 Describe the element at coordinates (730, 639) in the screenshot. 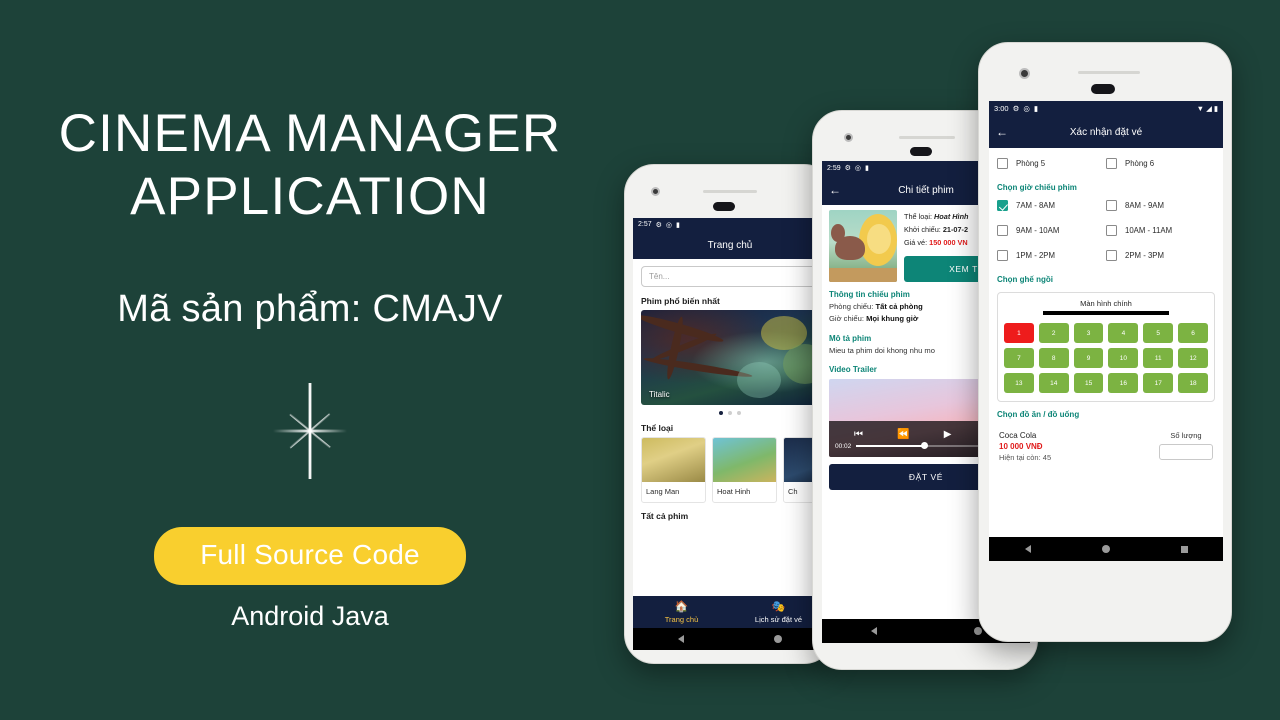

I see `system-navigation-bar` at that location.